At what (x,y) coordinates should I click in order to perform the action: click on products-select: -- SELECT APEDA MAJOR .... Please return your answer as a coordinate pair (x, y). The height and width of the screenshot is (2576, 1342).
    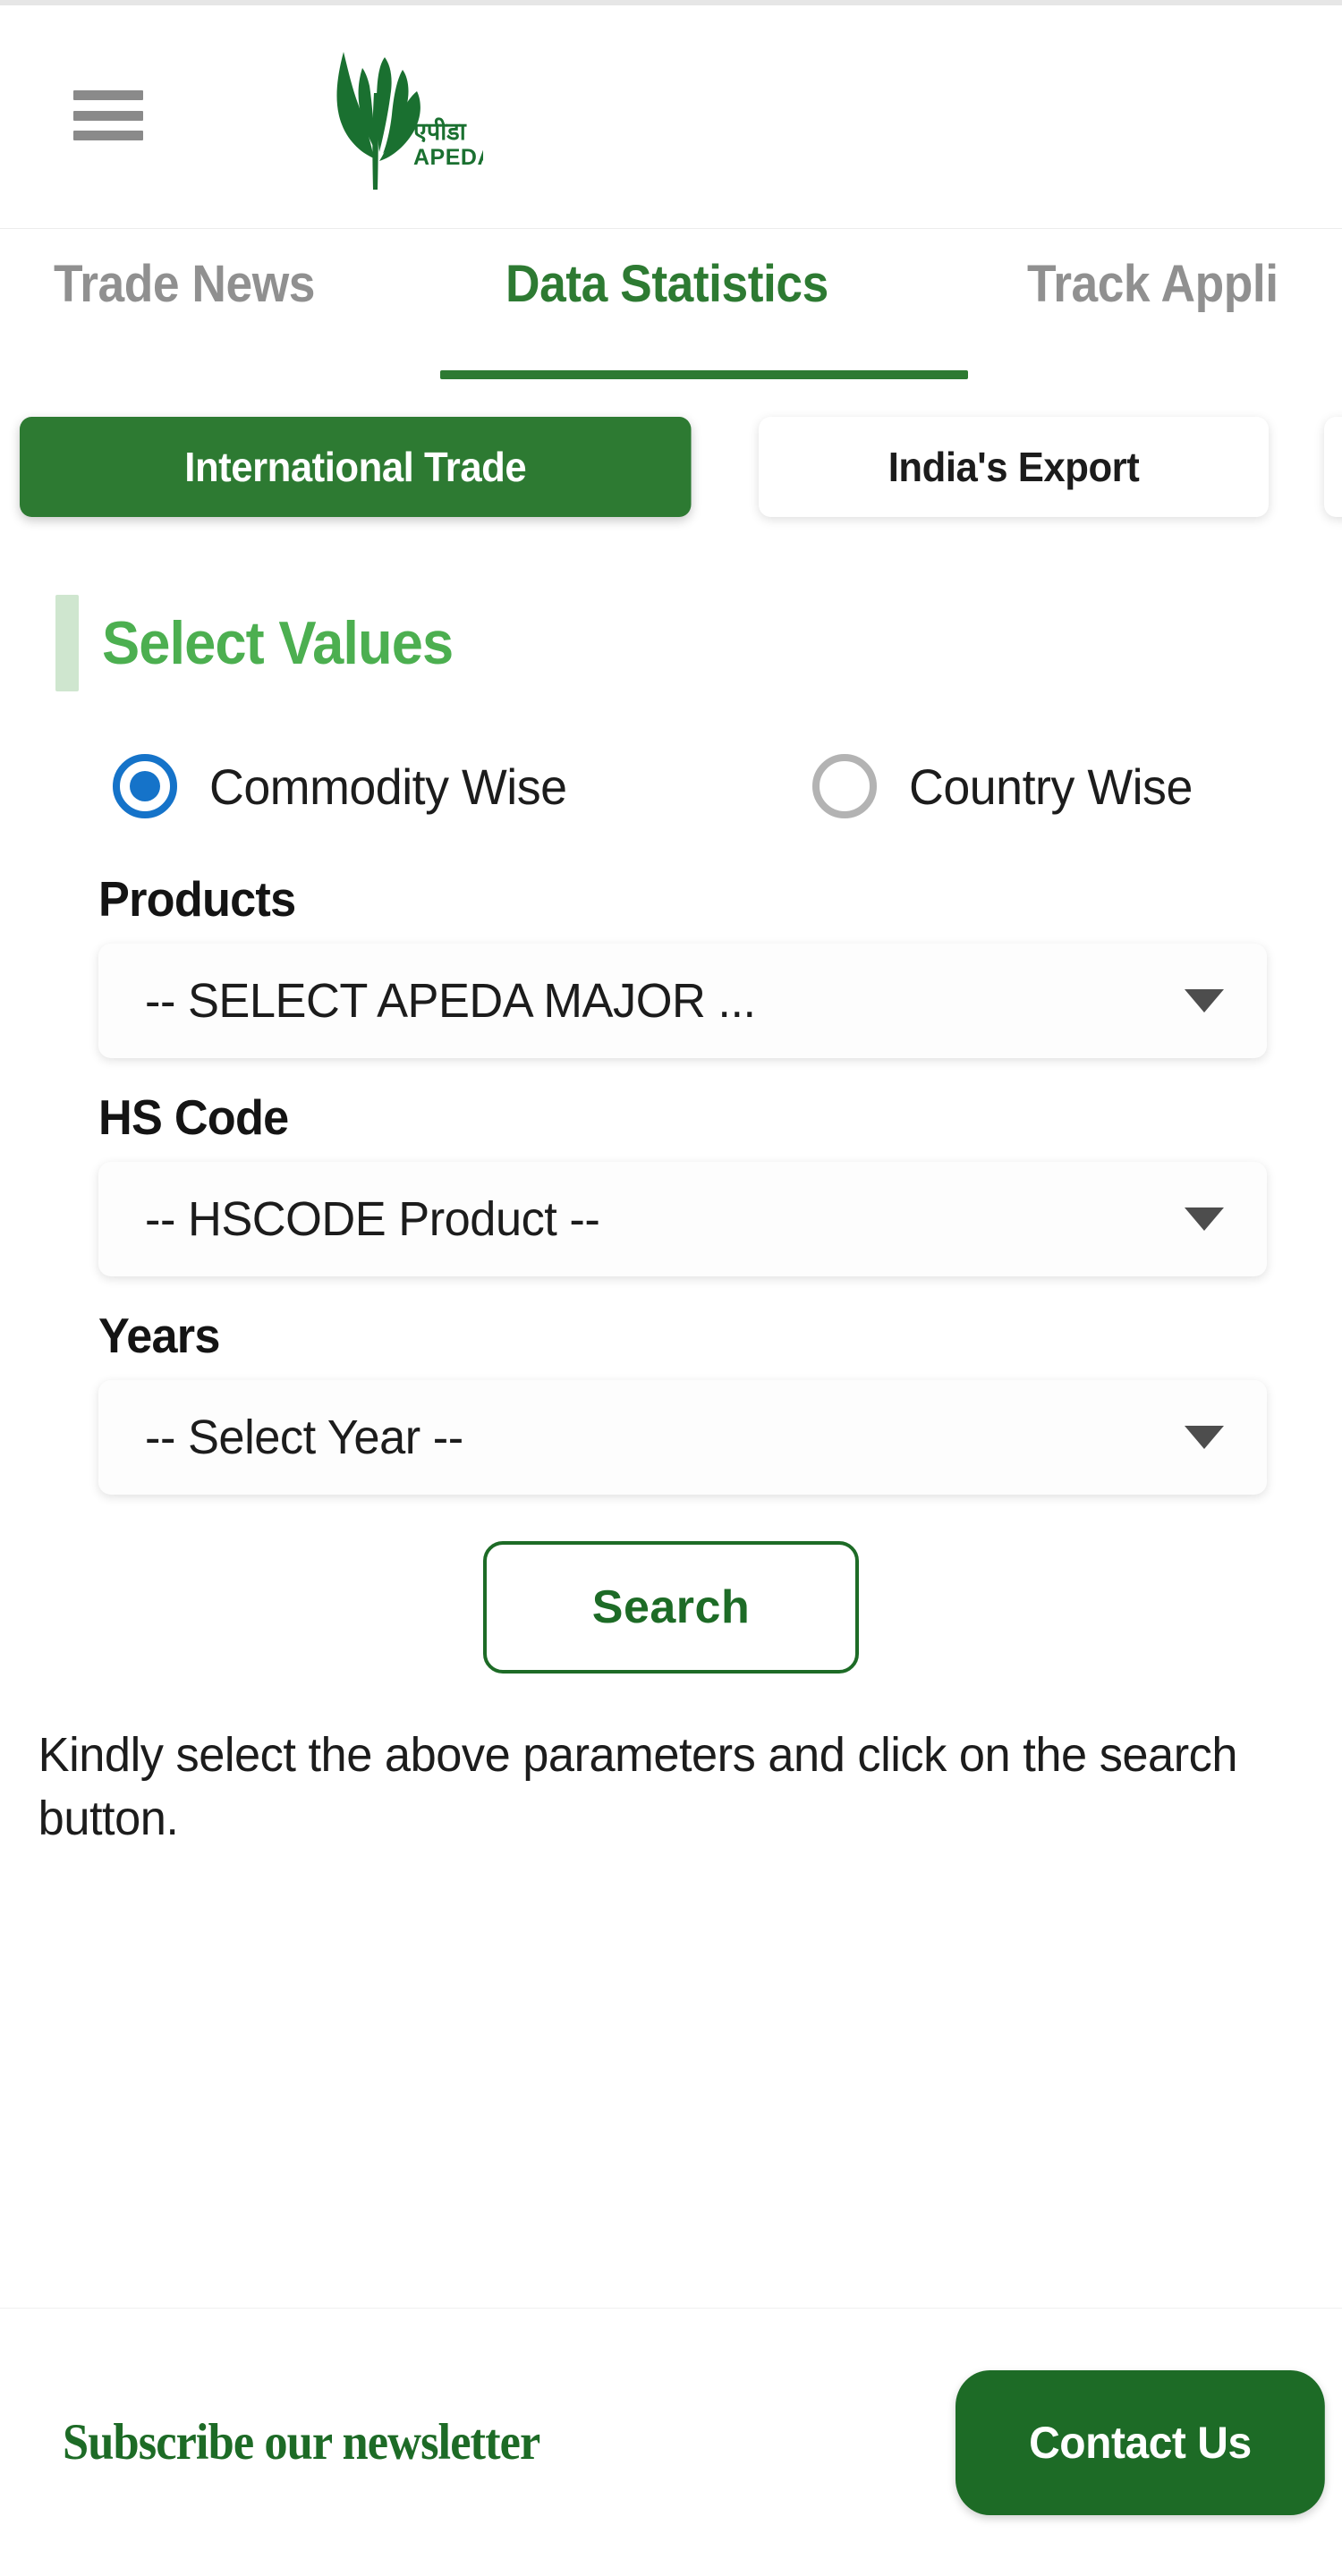
    Looking at the image, I should click on (683, 1001).